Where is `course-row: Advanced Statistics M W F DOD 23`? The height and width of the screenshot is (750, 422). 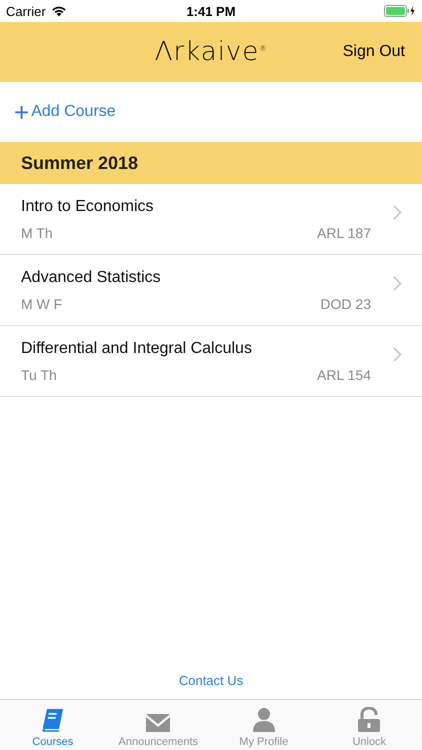
course-row: Advanced Statistics M W F DOD 23 is located at coordinates (211, 290).